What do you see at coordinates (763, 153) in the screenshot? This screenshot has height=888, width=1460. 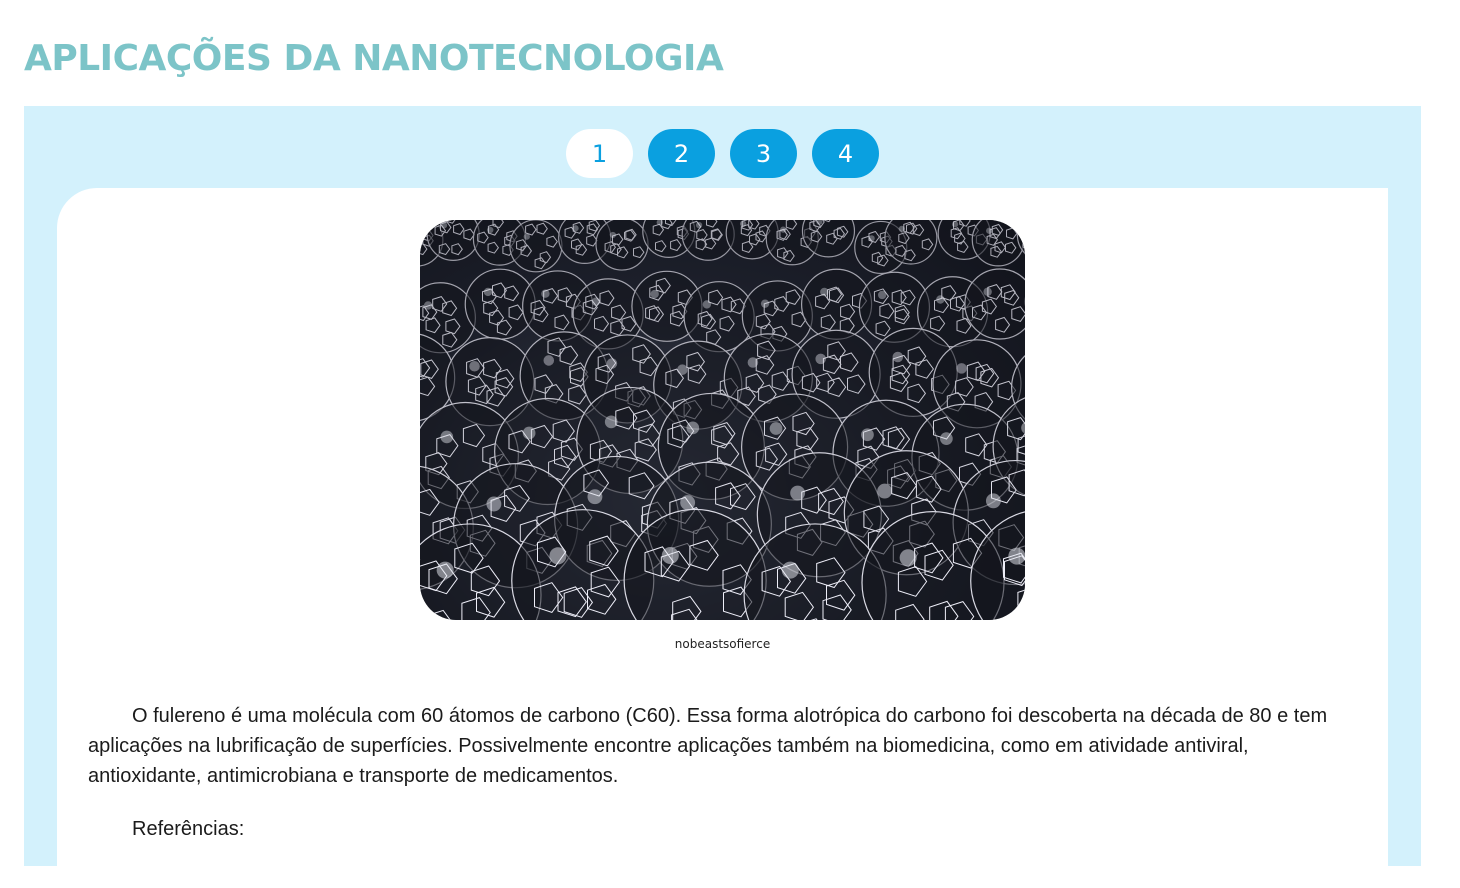 I see `tab-3: 3` at bounding box center [763, 153].